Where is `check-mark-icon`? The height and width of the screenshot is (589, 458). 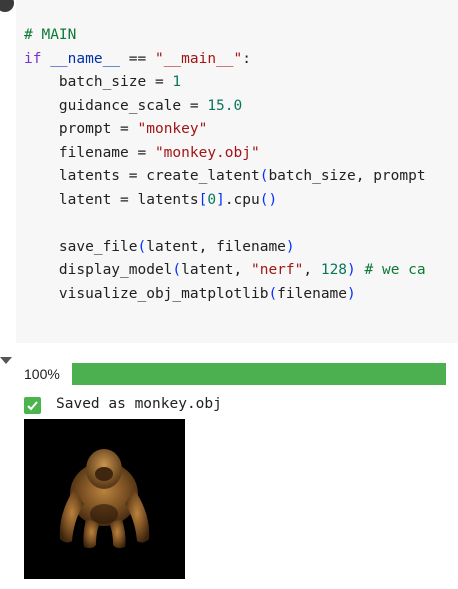 check-mark-icon is located at coordinates (32, 405).